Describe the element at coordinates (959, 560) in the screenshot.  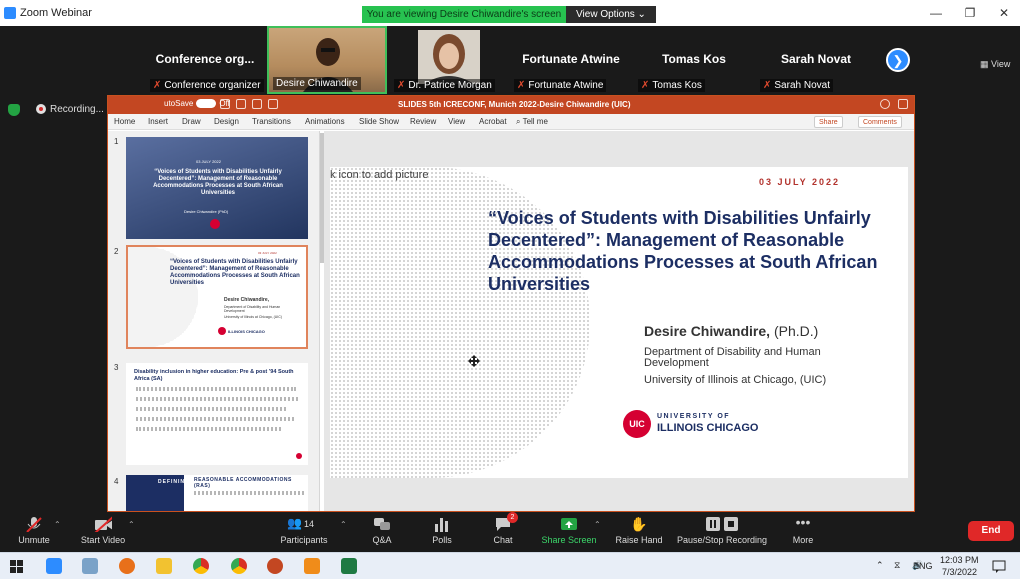
I see `clock-time: 12:03 PM` at that location.